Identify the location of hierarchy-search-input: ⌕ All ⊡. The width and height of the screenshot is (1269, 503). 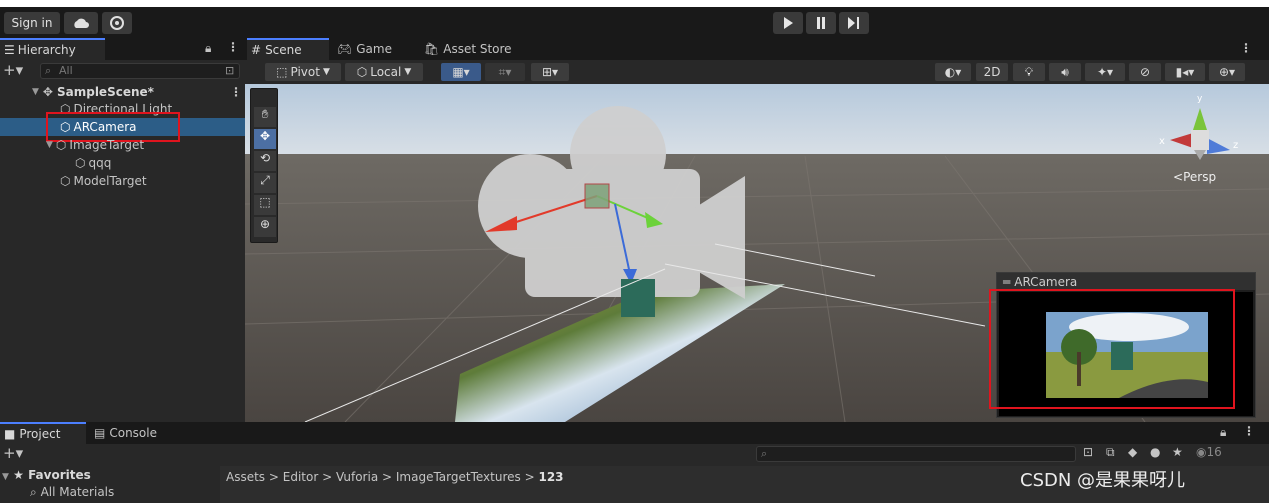
(140, 71).